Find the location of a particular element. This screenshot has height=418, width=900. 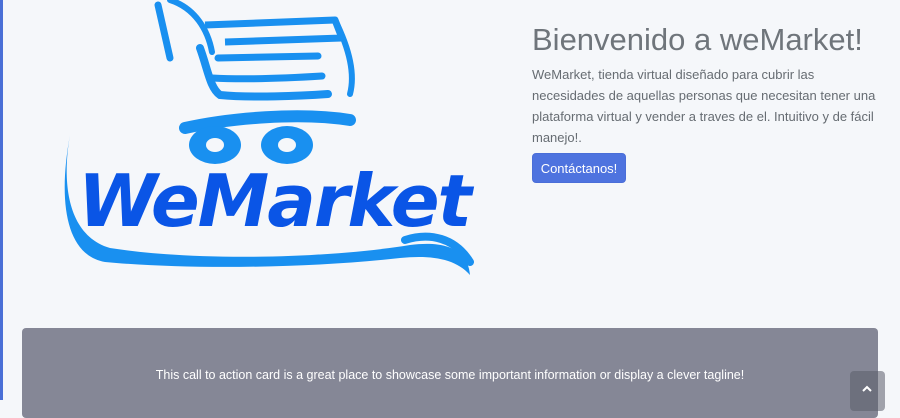

left-edge-border is located at coordinates (1, 200).